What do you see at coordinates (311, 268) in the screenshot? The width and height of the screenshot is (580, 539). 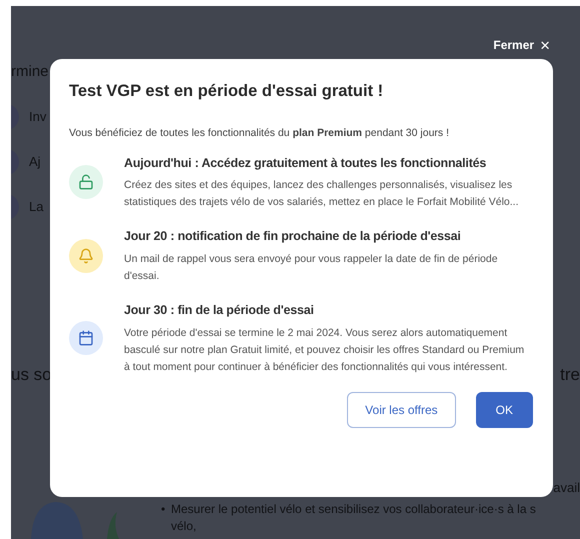 I see `step-text: Un mail de rappel vous sera envoyé pour vous rappeler la date de fin de période d'essai.` at bounding box center [311, 268].